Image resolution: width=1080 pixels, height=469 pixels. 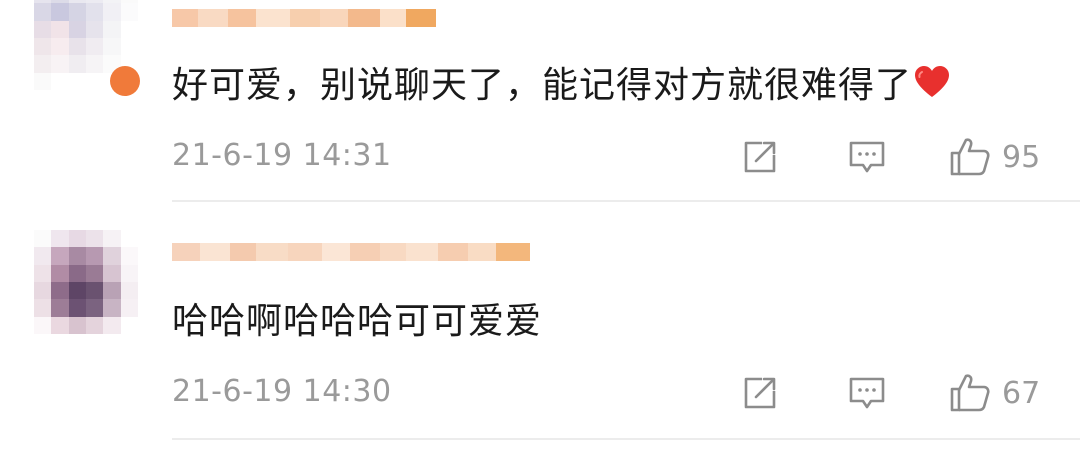 I want to click on comment-meta: 21-6-19 14:30 67, so click(x=608, y=393).